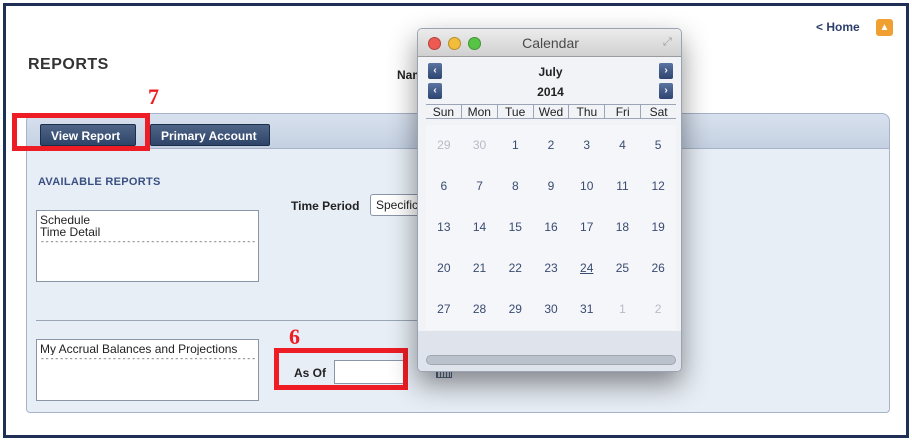 This screenshot has height=441, width=912. Describe the element at coordinates (147, 232) in the screenshot. I see `list-item: Time Detail` at that location.